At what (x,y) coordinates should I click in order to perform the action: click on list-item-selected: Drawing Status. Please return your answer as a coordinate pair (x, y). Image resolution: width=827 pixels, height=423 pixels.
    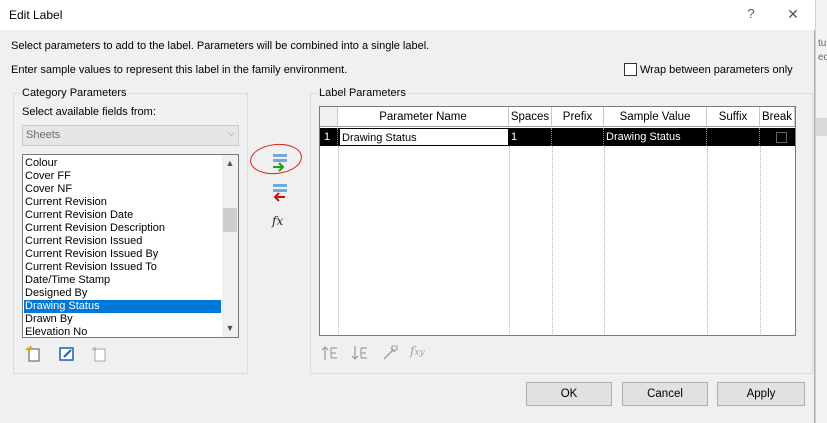
    Looking at the image, I should click on (122, 306).